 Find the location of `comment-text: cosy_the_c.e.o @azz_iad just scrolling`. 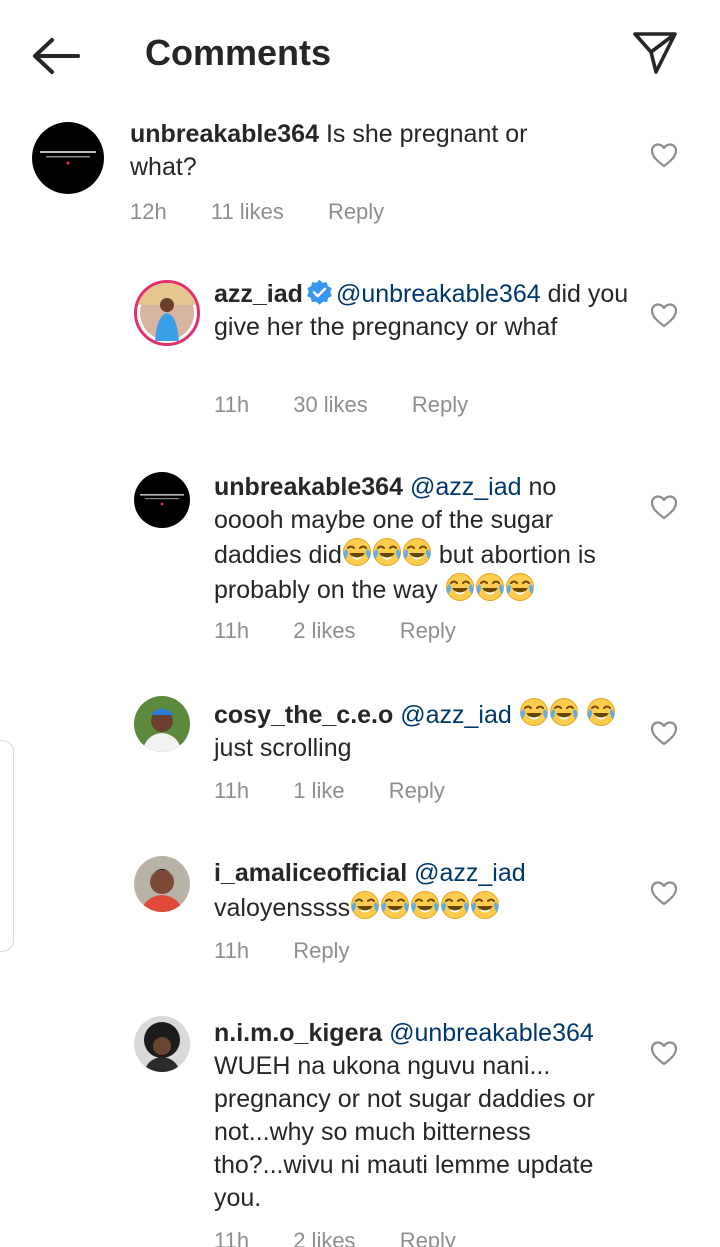

comment-text: cosy_the_c.e.o @azz_iad just scrolling is located at coordinates (421, 731).